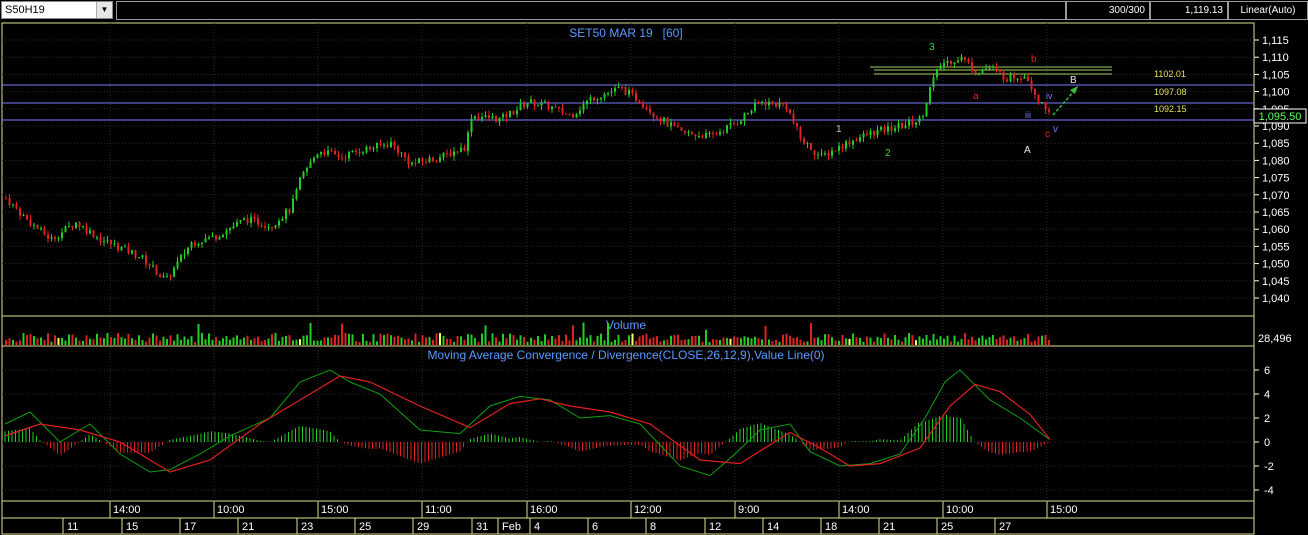 The image size is (1308, 535). I want to click on price-tick-label: 1,045, so click(1276, 282).